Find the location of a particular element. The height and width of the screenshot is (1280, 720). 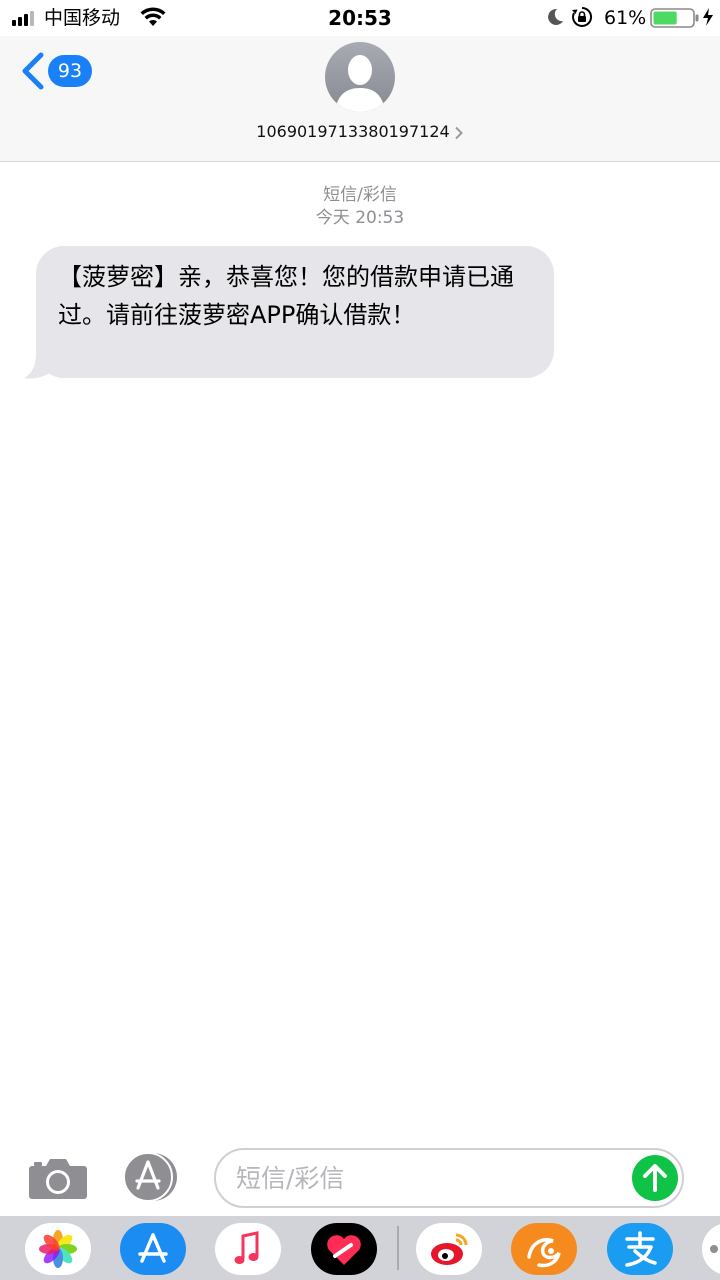

message-text-field is located at coordinates (449, 1178).